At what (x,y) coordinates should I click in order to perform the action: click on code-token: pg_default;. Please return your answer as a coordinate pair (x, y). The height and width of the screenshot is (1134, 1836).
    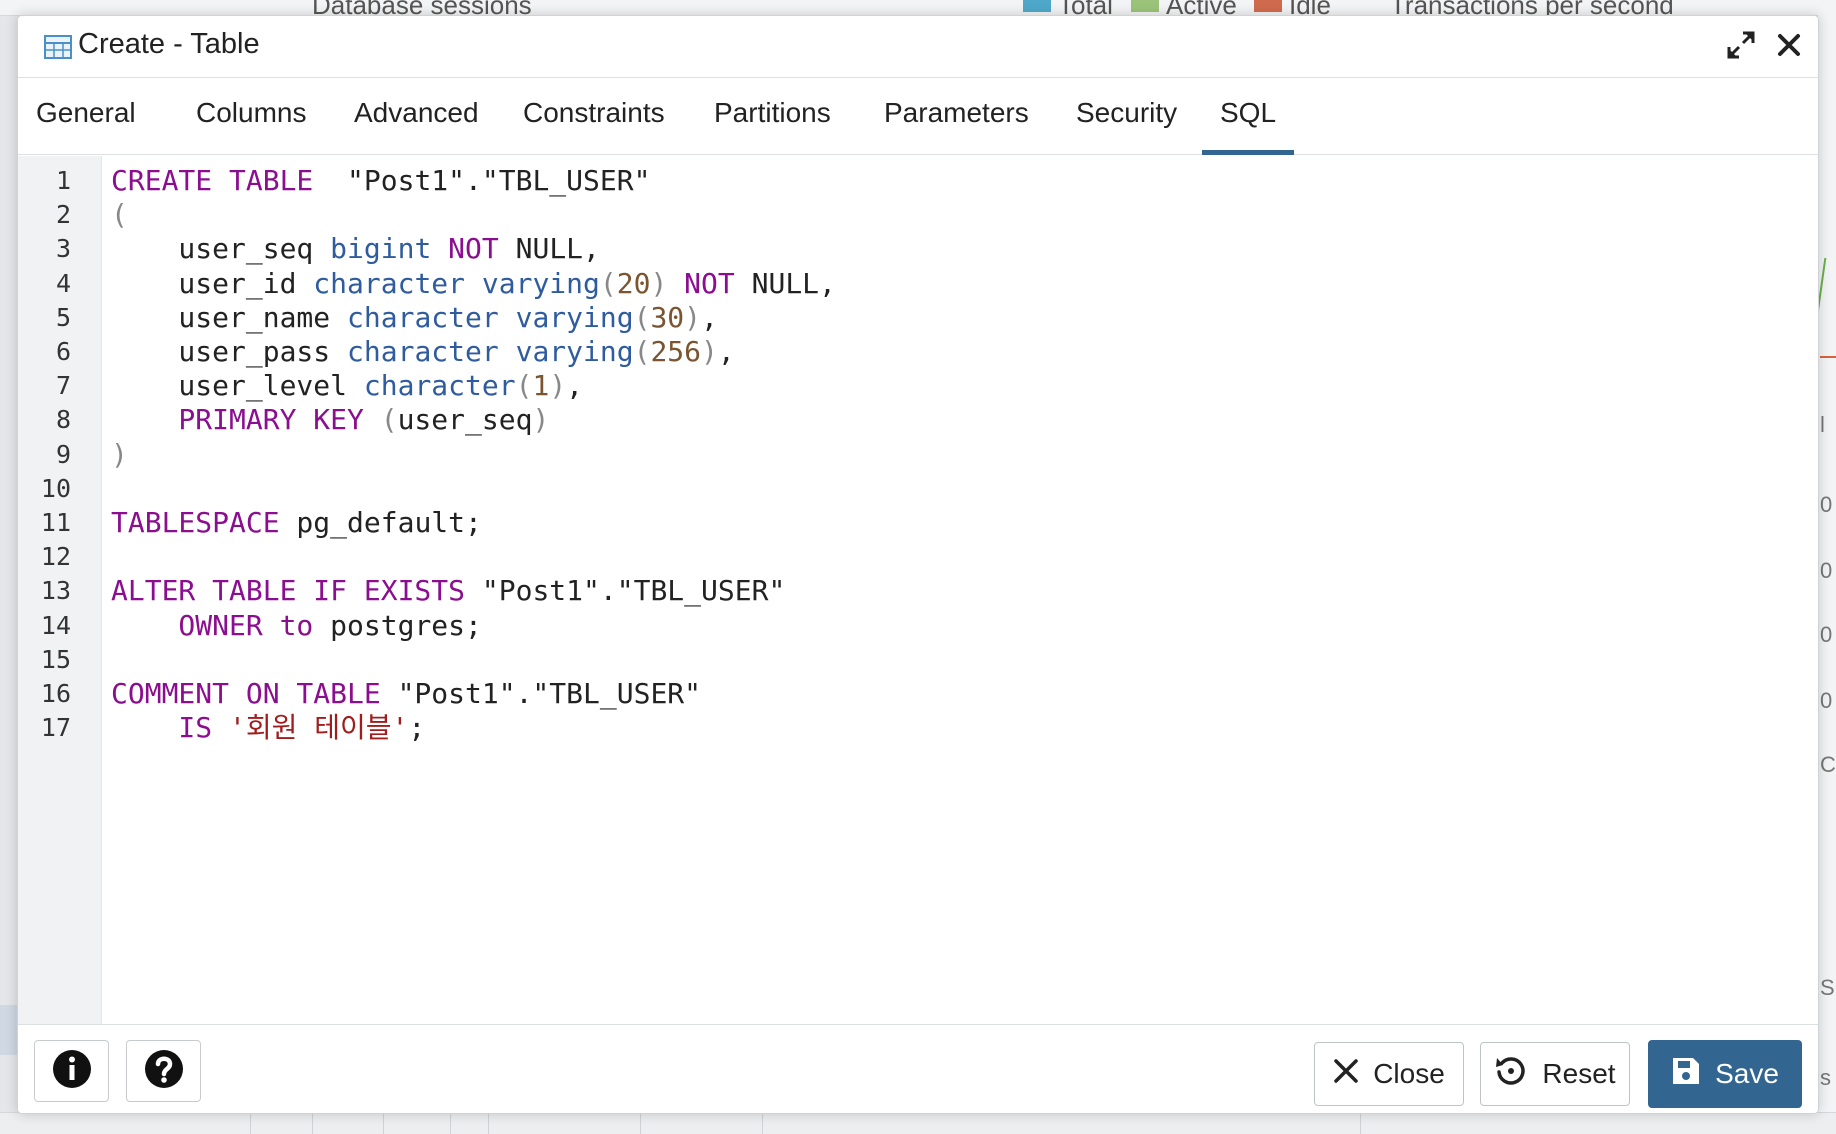
    Looking at the image, I should click on (380, 522).